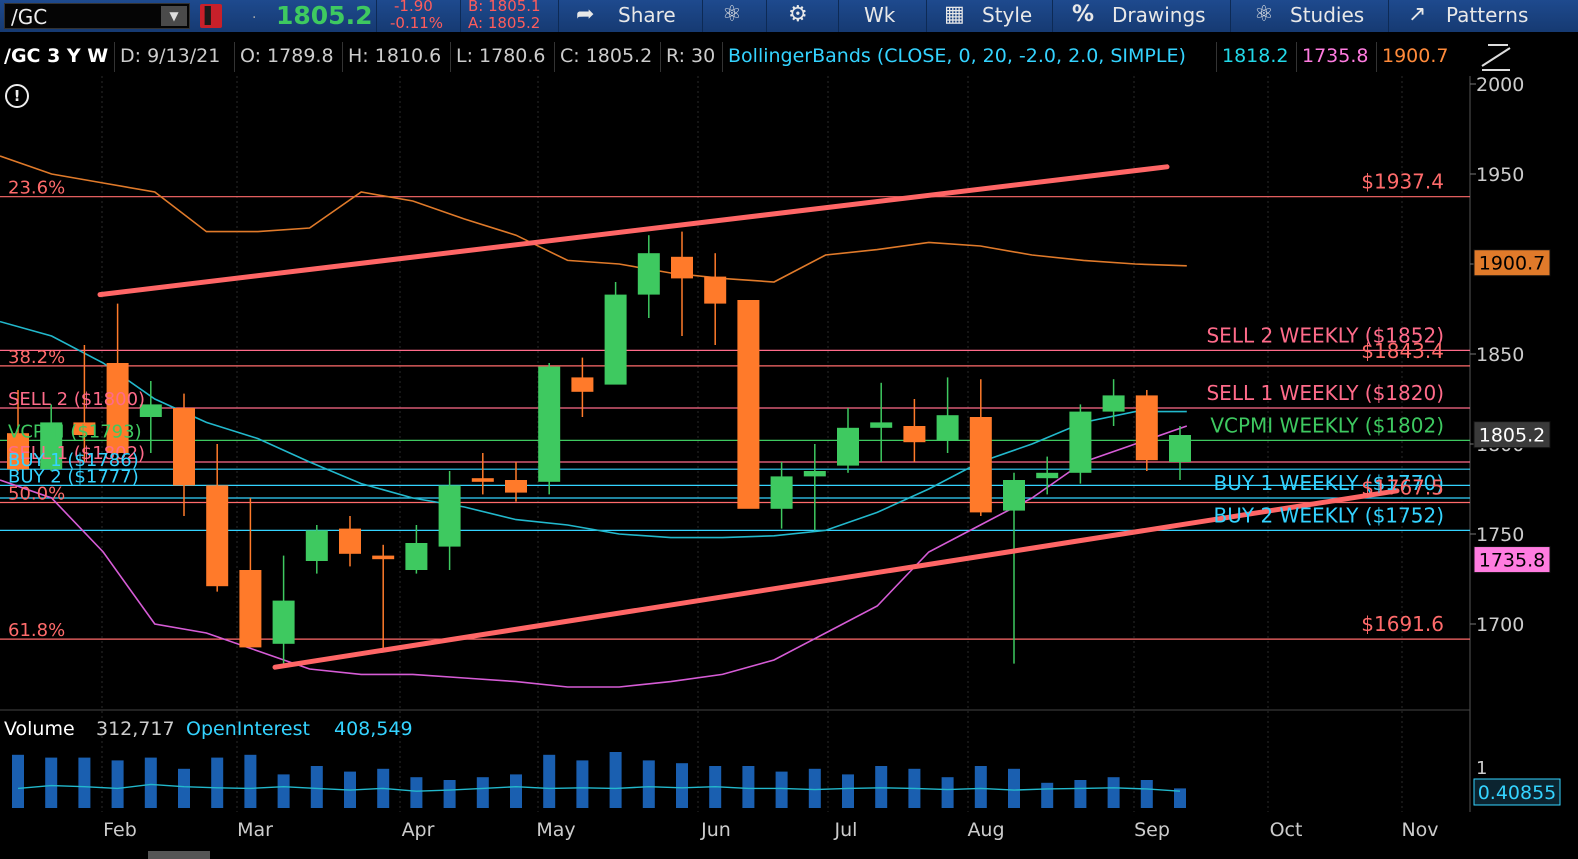  What do you see at coordinates (1496, 57) in the screenshot?
I see `drawing-tool-icon` at bounding box center [1496, 57].